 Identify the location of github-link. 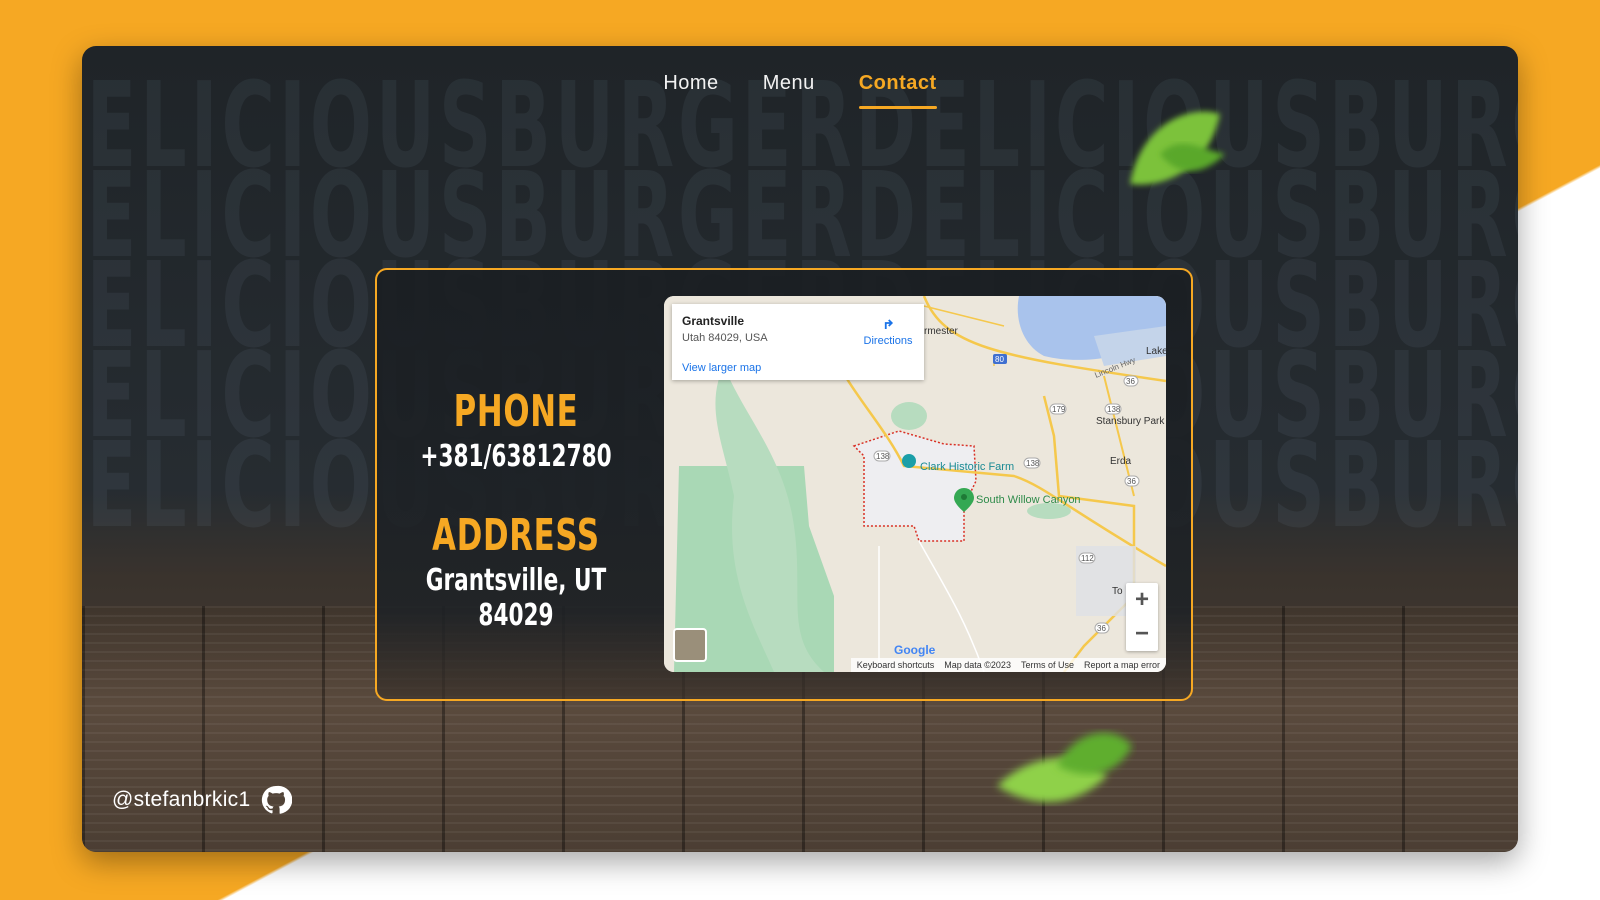
(276, 800).